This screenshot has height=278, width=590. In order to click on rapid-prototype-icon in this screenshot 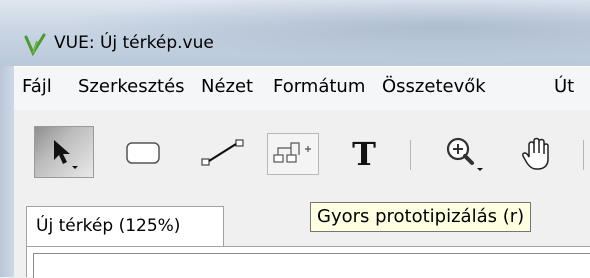, I will do `click(292, 152)`.